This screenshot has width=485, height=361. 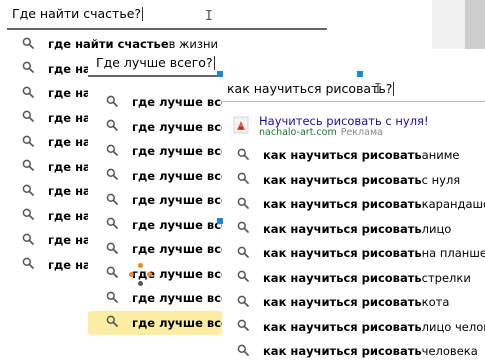 I want to click on suggest-item-completion-text: с нуля, so click(x=441, y=179).